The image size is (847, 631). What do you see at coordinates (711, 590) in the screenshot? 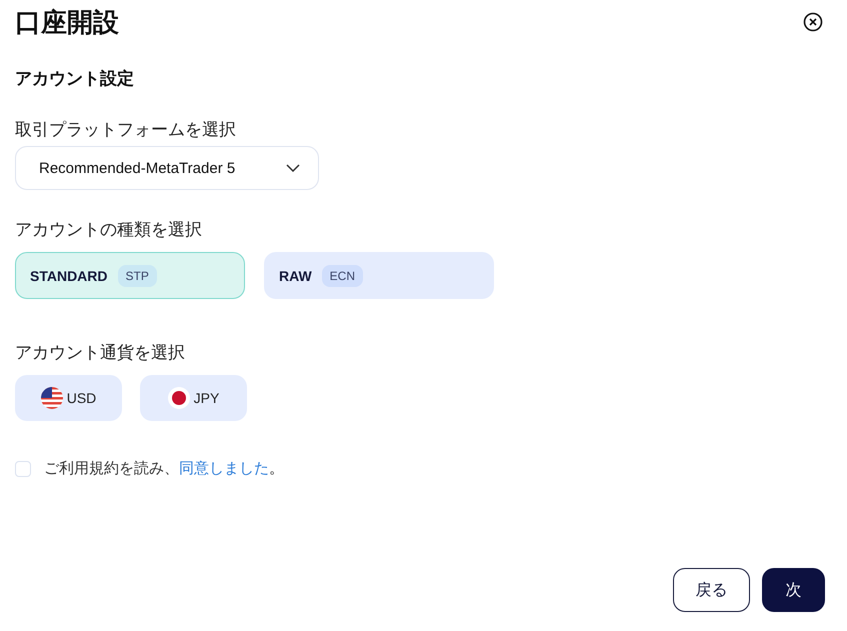
I see `back-button: 戻る` at bounding box center [711, 590].